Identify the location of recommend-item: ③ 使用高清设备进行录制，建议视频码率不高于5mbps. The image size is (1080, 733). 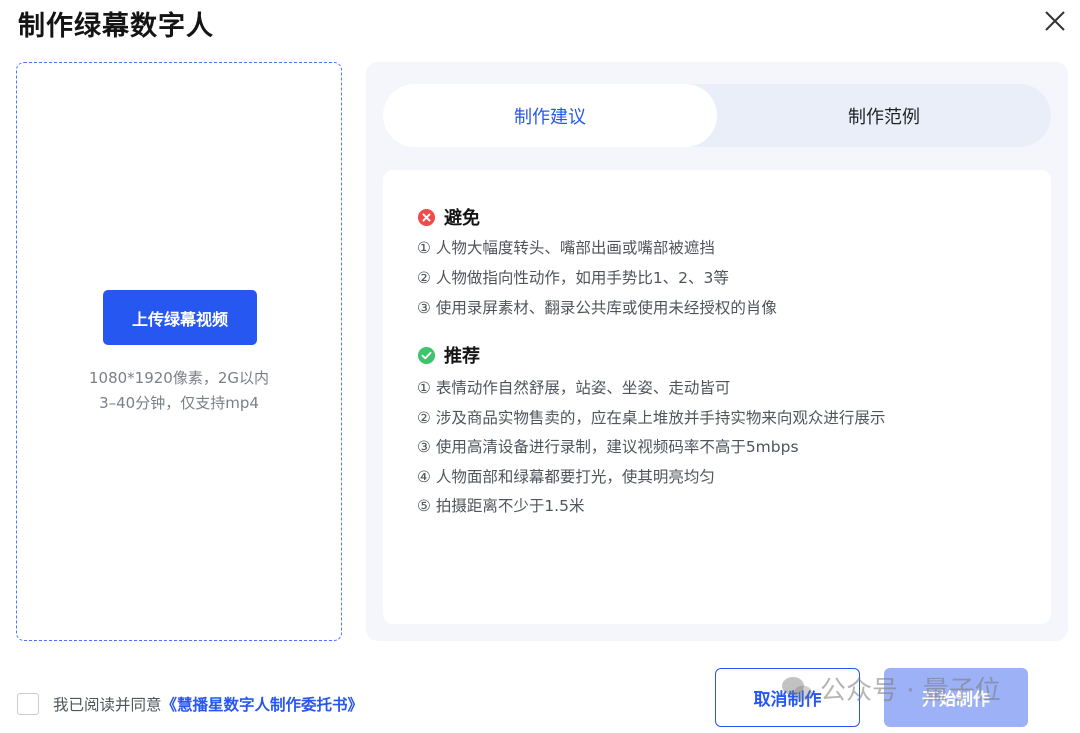
(608, 447).